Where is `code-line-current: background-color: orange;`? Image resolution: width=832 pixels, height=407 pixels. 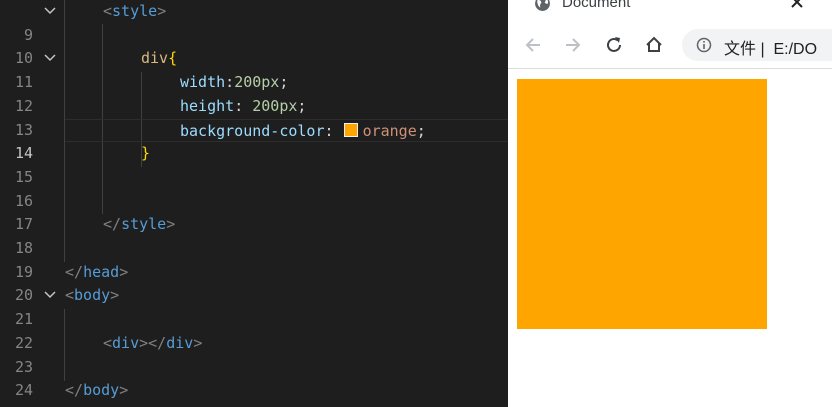
code-line-current: background-color: orange; is located at coordinates (286, 130).